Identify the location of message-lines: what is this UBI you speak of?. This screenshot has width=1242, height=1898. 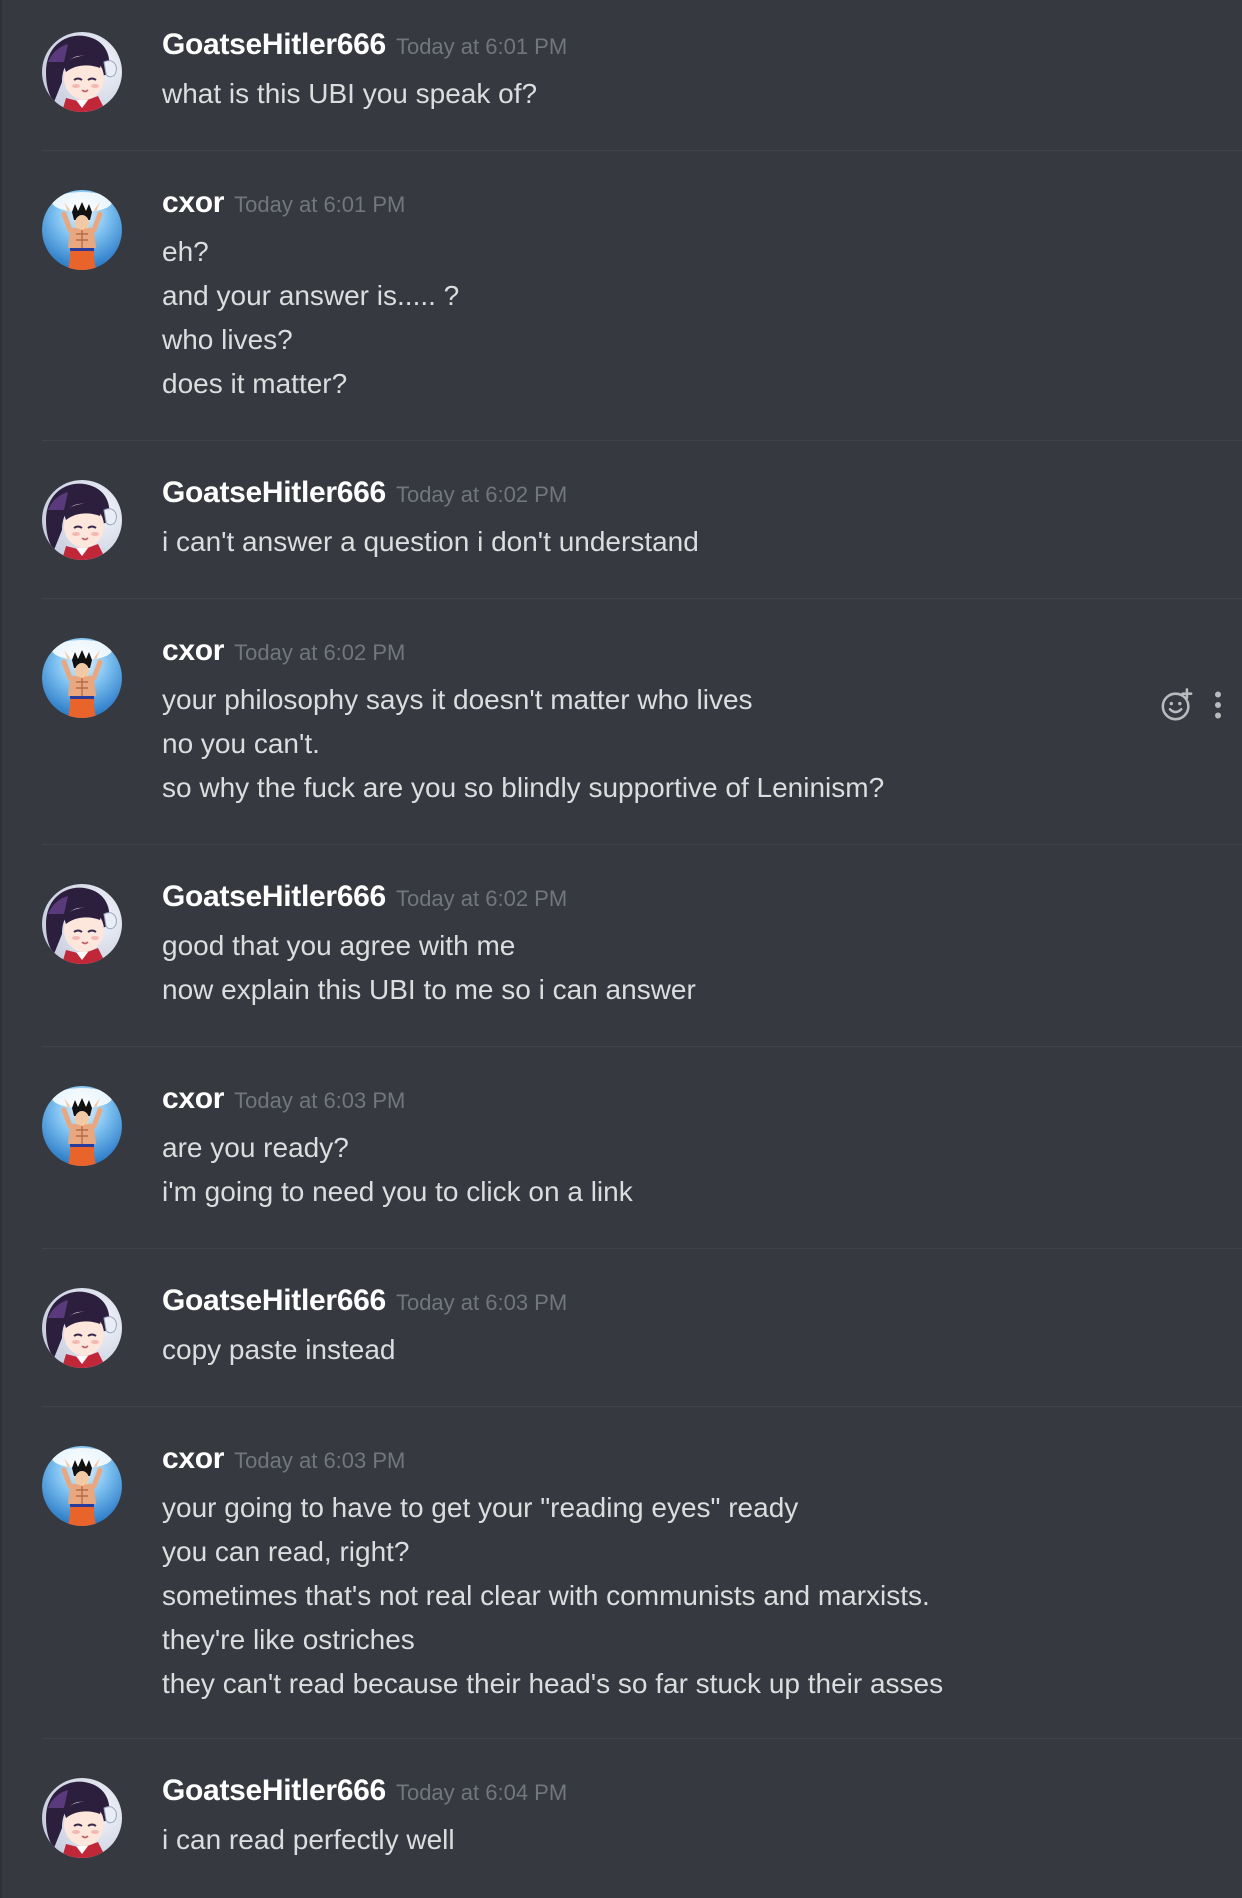
(349, 94).